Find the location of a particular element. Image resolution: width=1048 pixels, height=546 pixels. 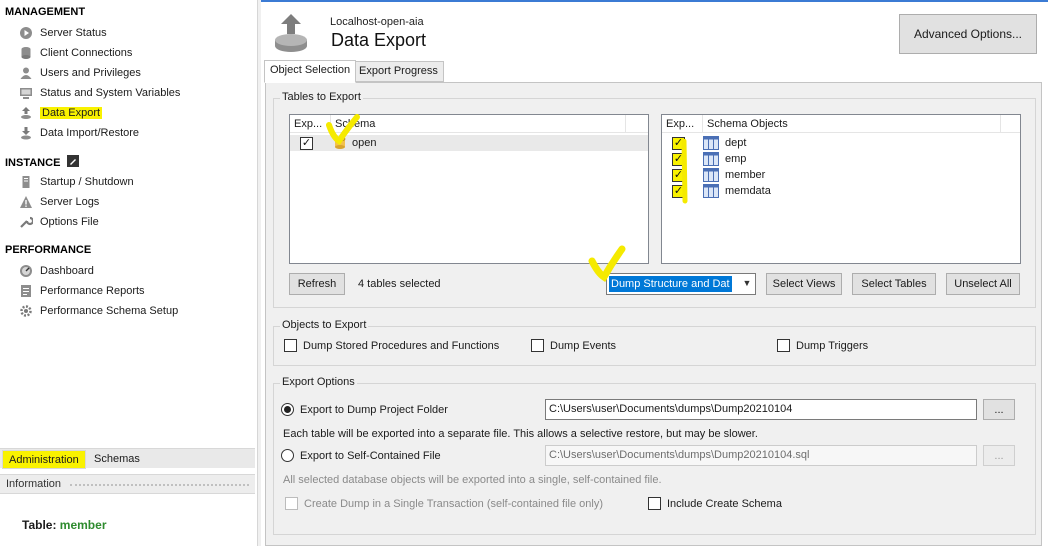

select-views-button: Select Views is located at coordinates (804, 284).